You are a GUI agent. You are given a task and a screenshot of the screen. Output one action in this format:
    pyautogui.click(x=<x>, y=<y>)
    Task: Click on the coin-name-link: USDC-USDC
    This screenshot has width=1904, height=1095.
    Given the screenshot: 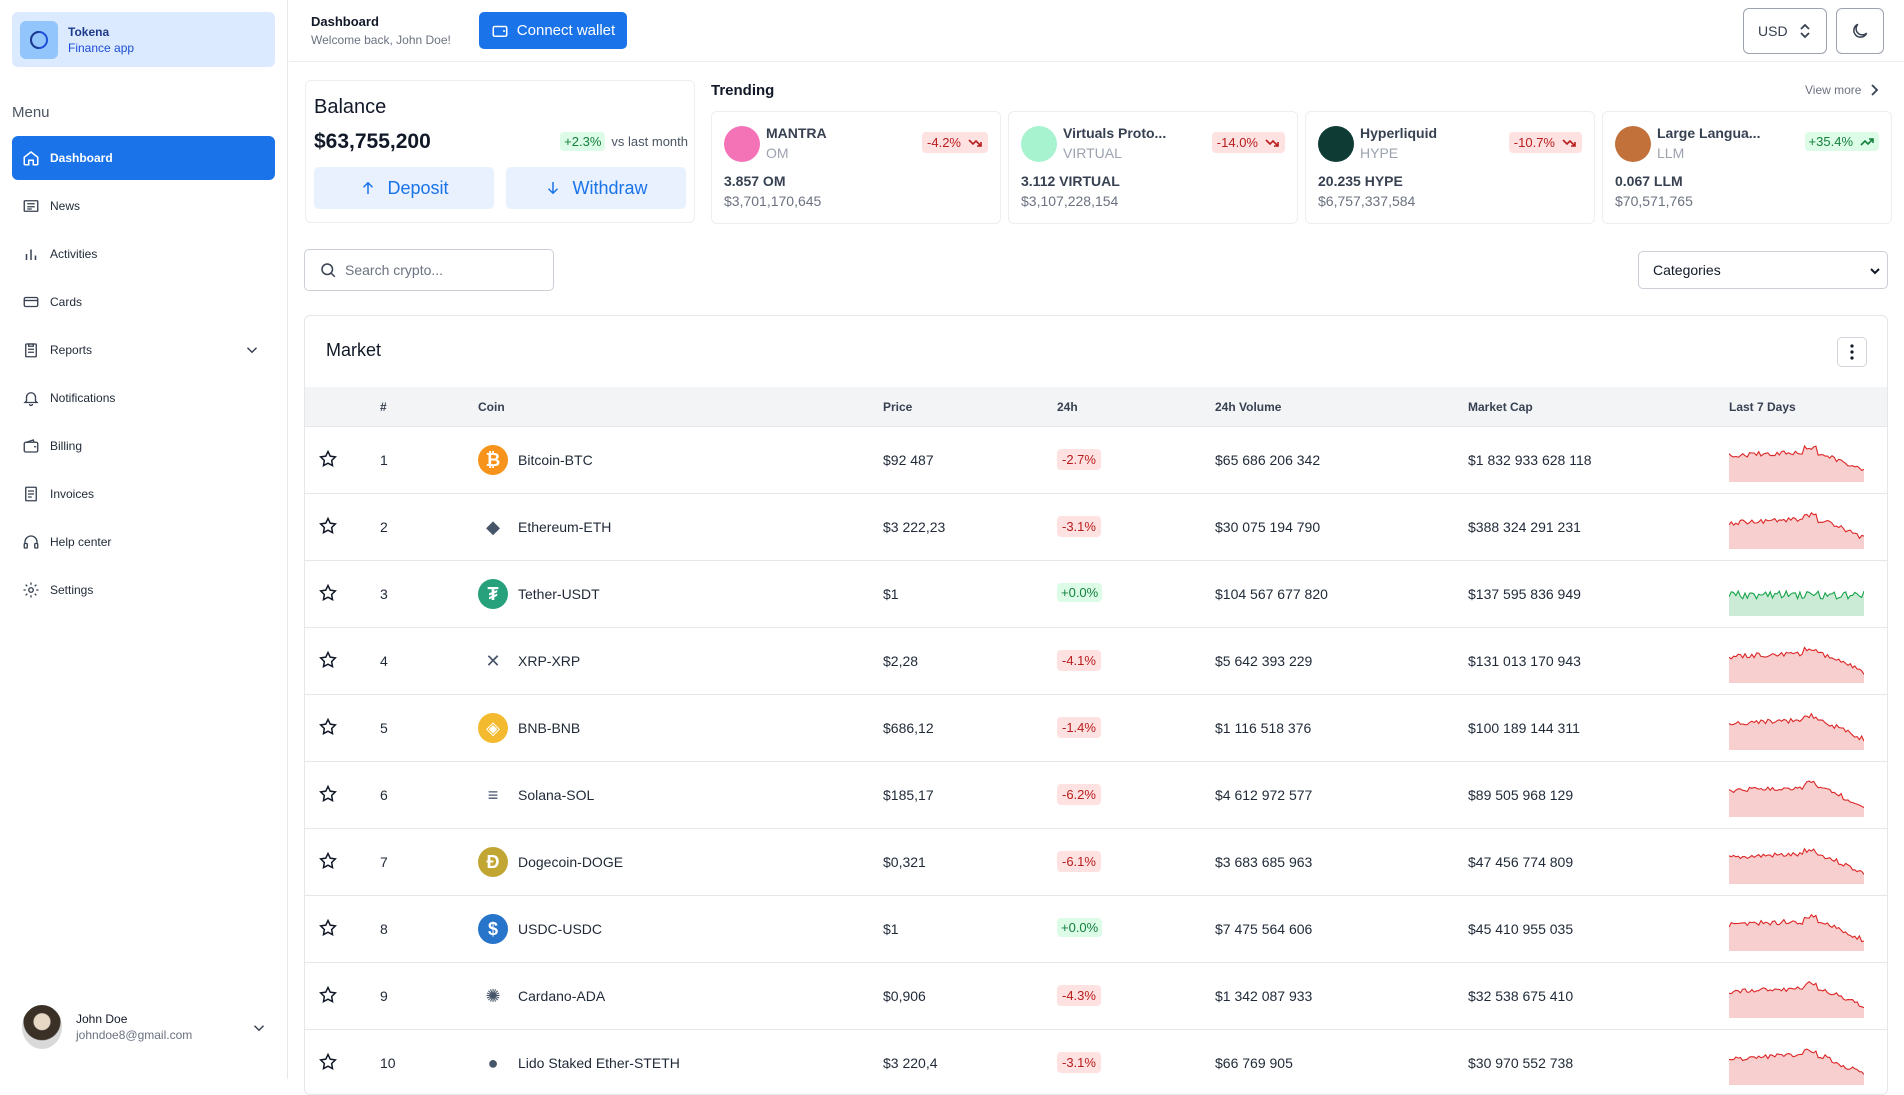 What is the action you would take?
    pyautogui.click(x=560, y=929)
    